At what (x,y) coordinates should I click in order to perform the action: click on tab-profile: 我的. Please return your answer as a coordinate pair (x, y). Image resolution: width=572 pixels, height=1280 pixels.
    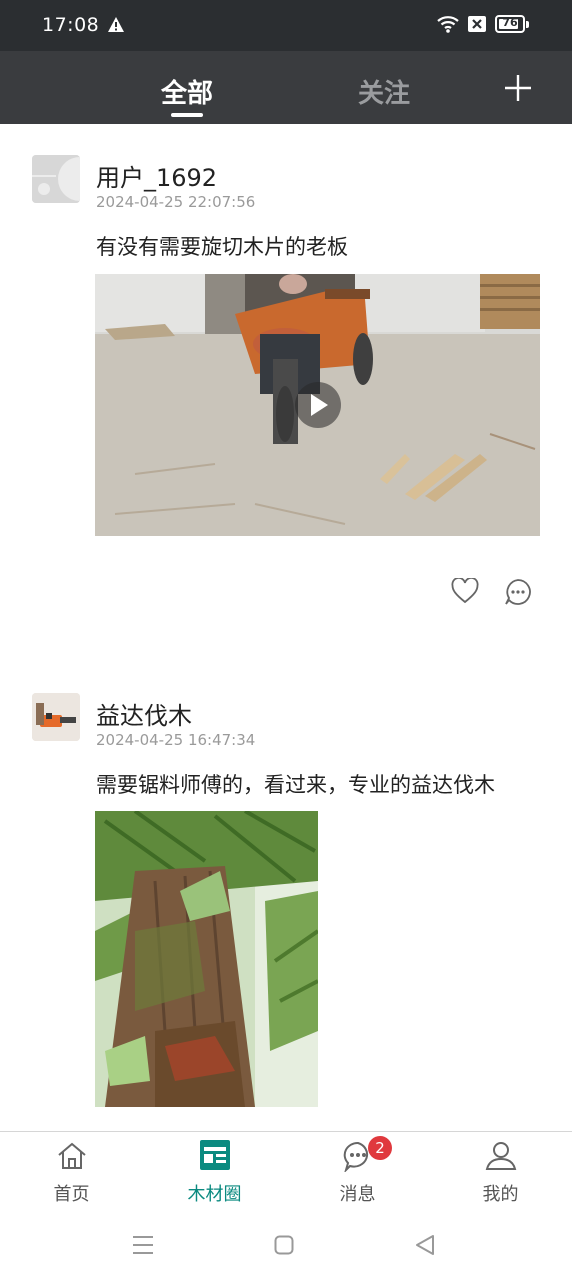
    Looking at the image, I should click on (500, 1175).